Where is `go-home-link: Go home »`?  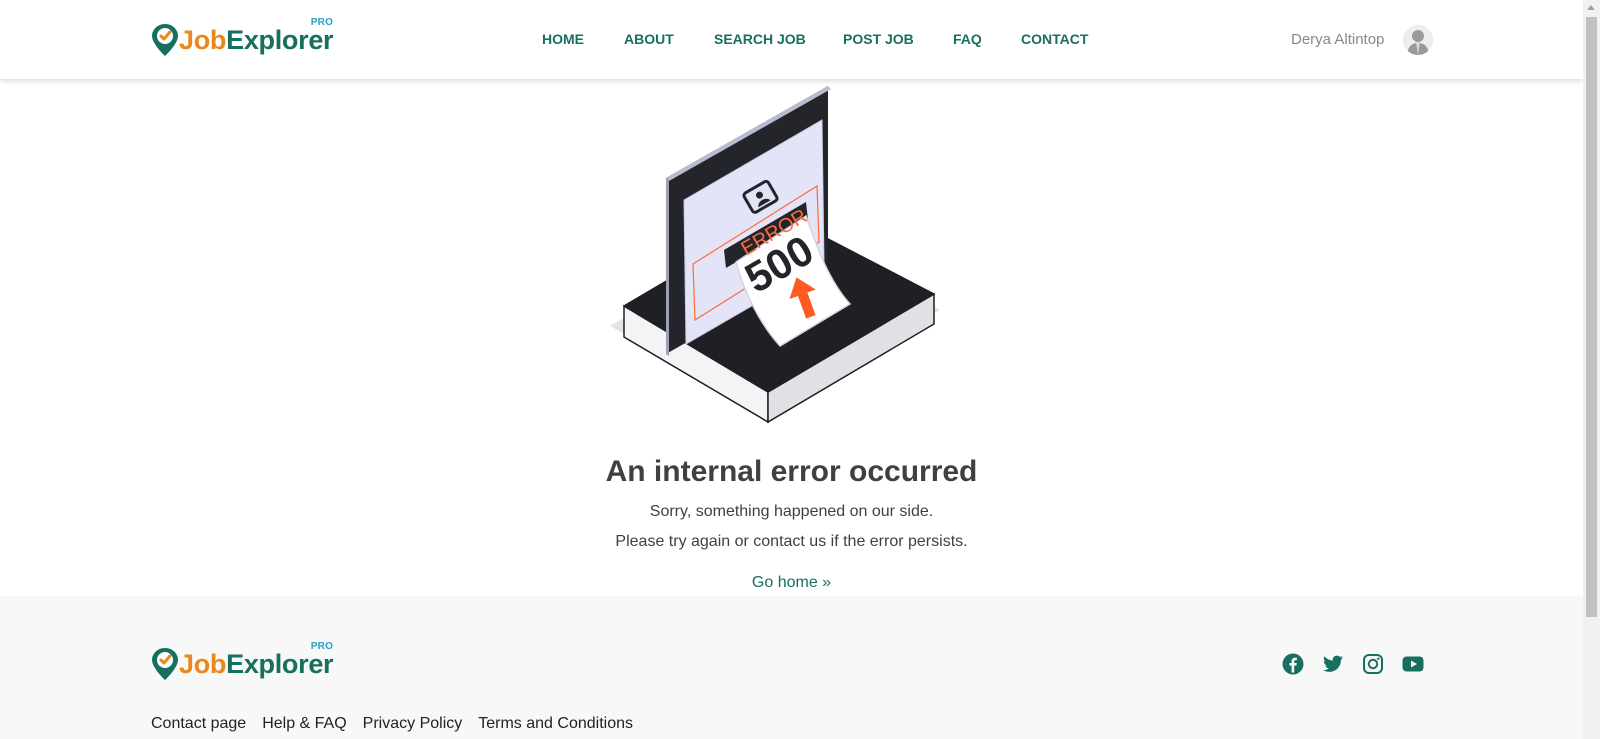
go-home-link: Go home » is located at coordinates (791, 583).